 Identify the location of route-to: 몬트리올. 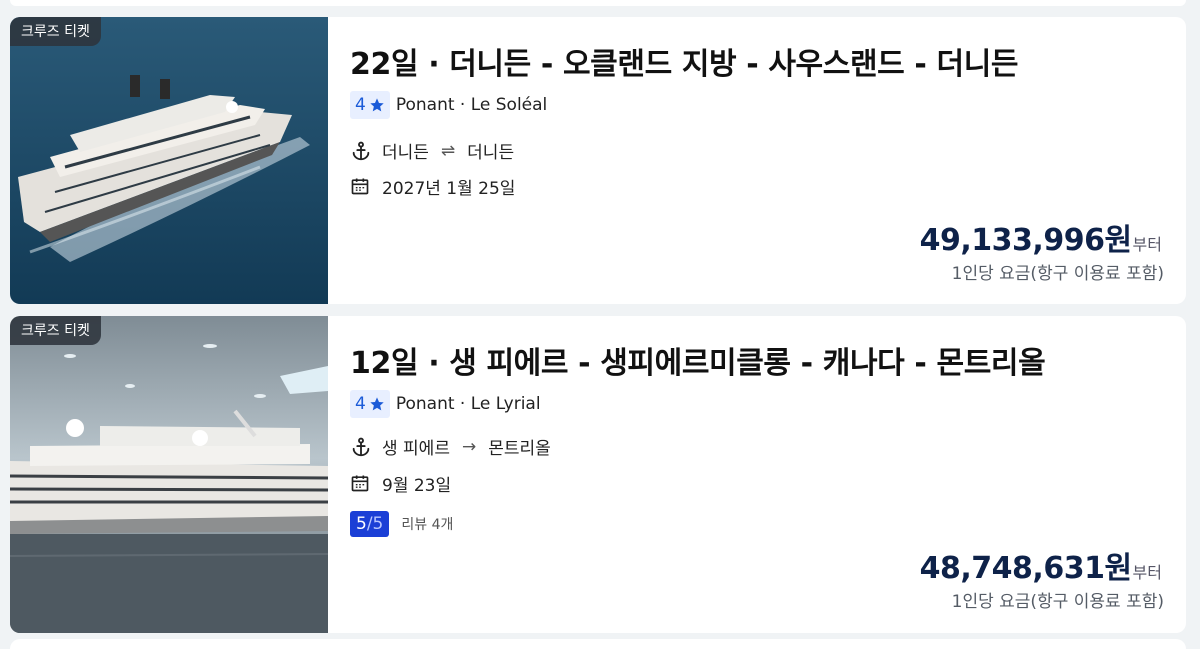
(519, 449).